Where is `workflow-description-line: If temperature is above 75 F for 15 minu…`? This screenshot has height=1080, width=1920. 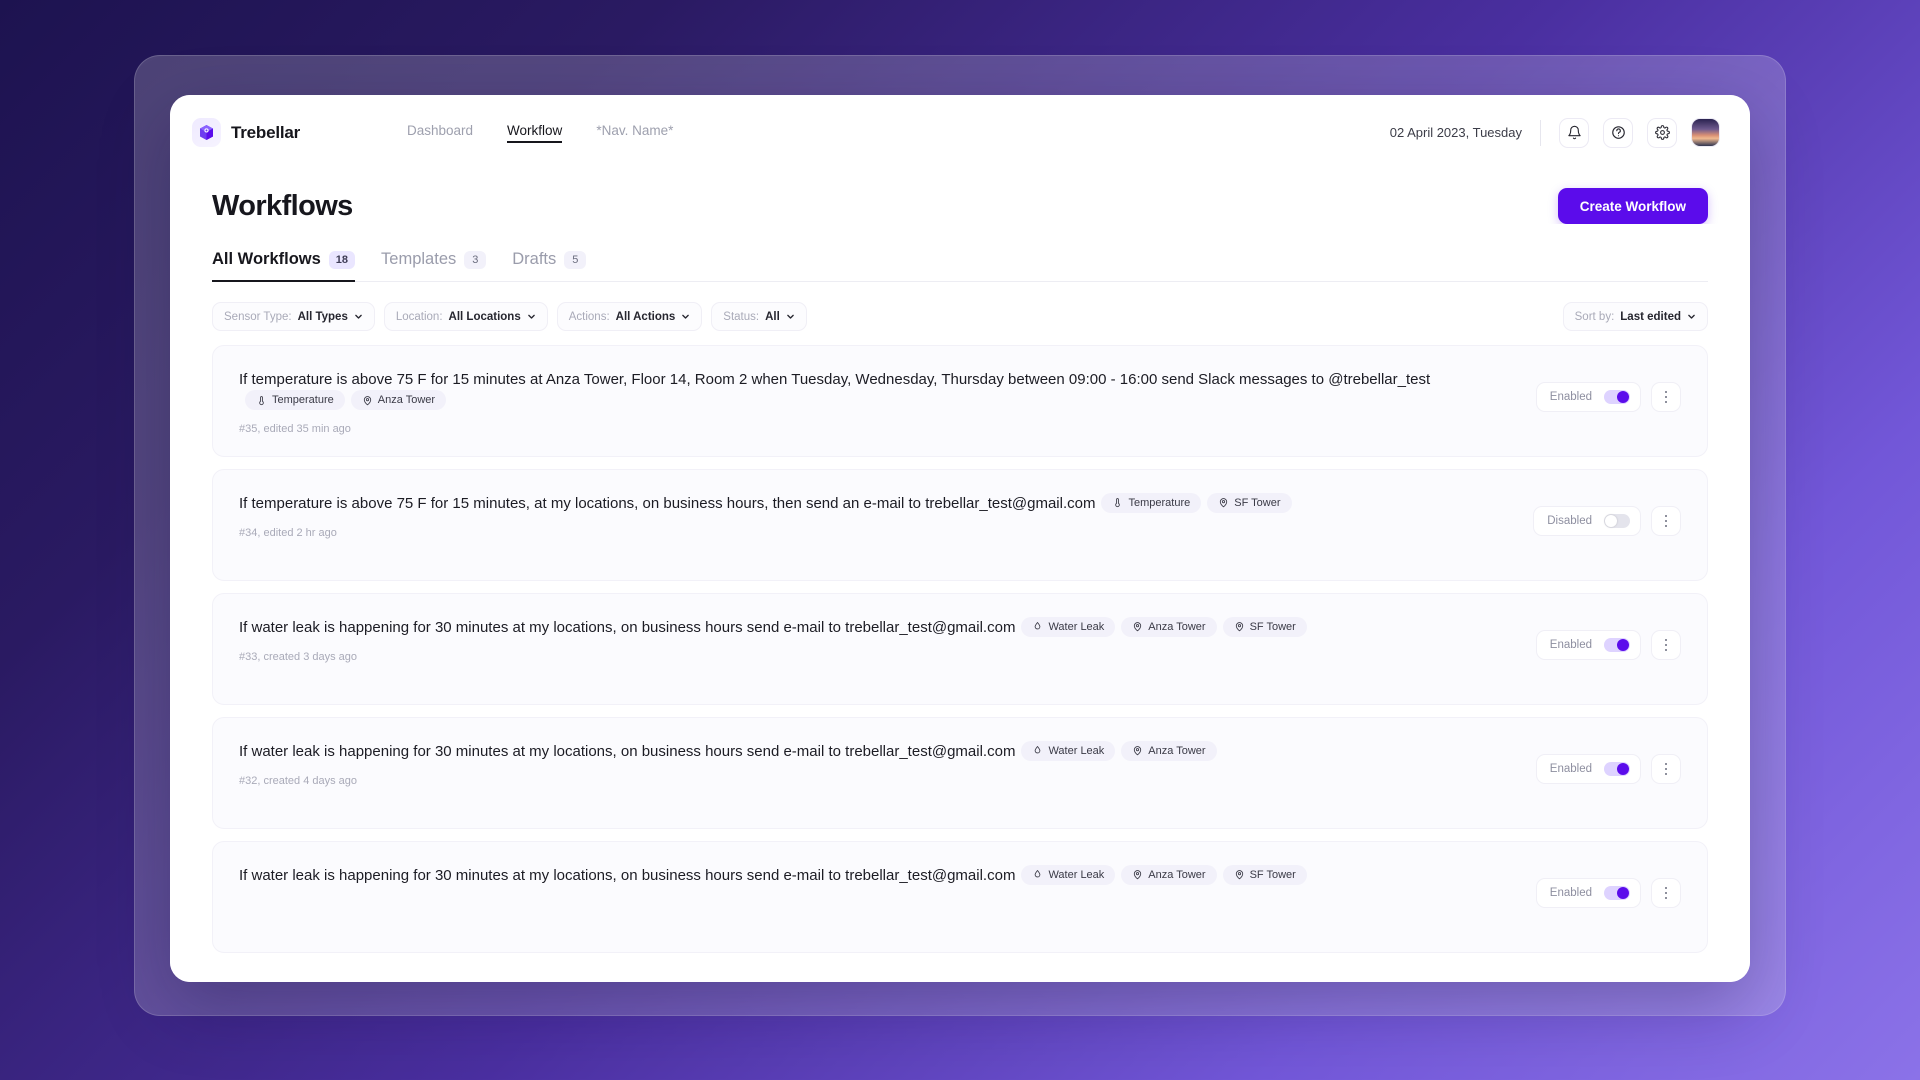
workflow-description-line: If temperature is above 75 F for 15 minu… is located at coordinates (877, 389).